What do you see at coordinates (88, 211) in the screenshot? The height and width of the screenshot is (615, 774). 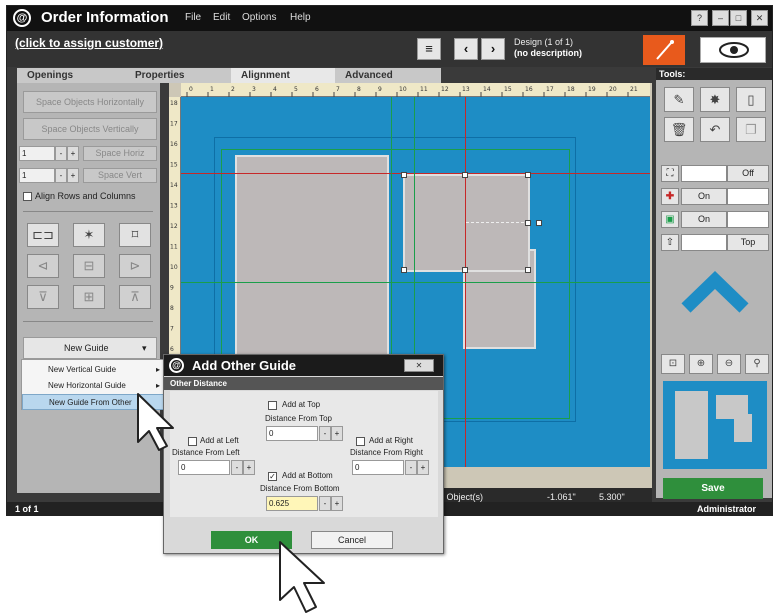 I see `divider` at bounding box center [88, 211].